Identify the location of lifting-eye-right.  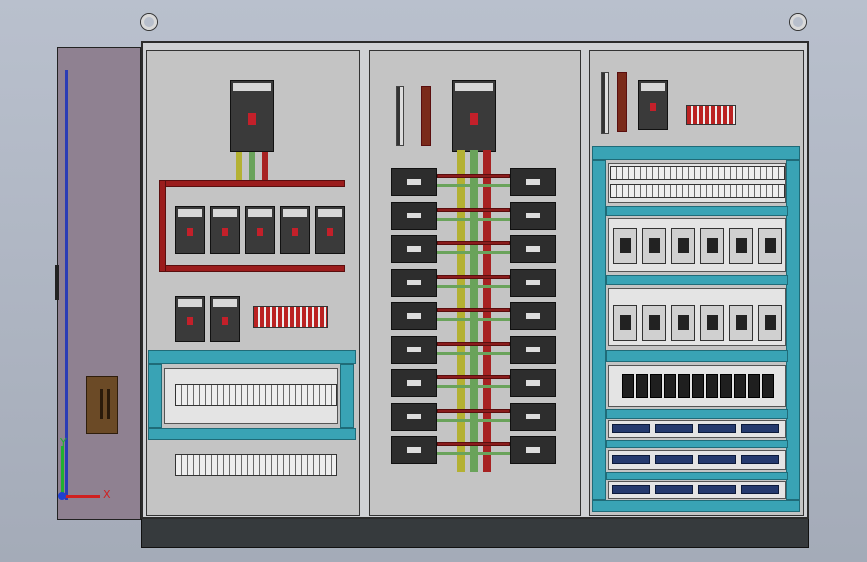
(798, 22).